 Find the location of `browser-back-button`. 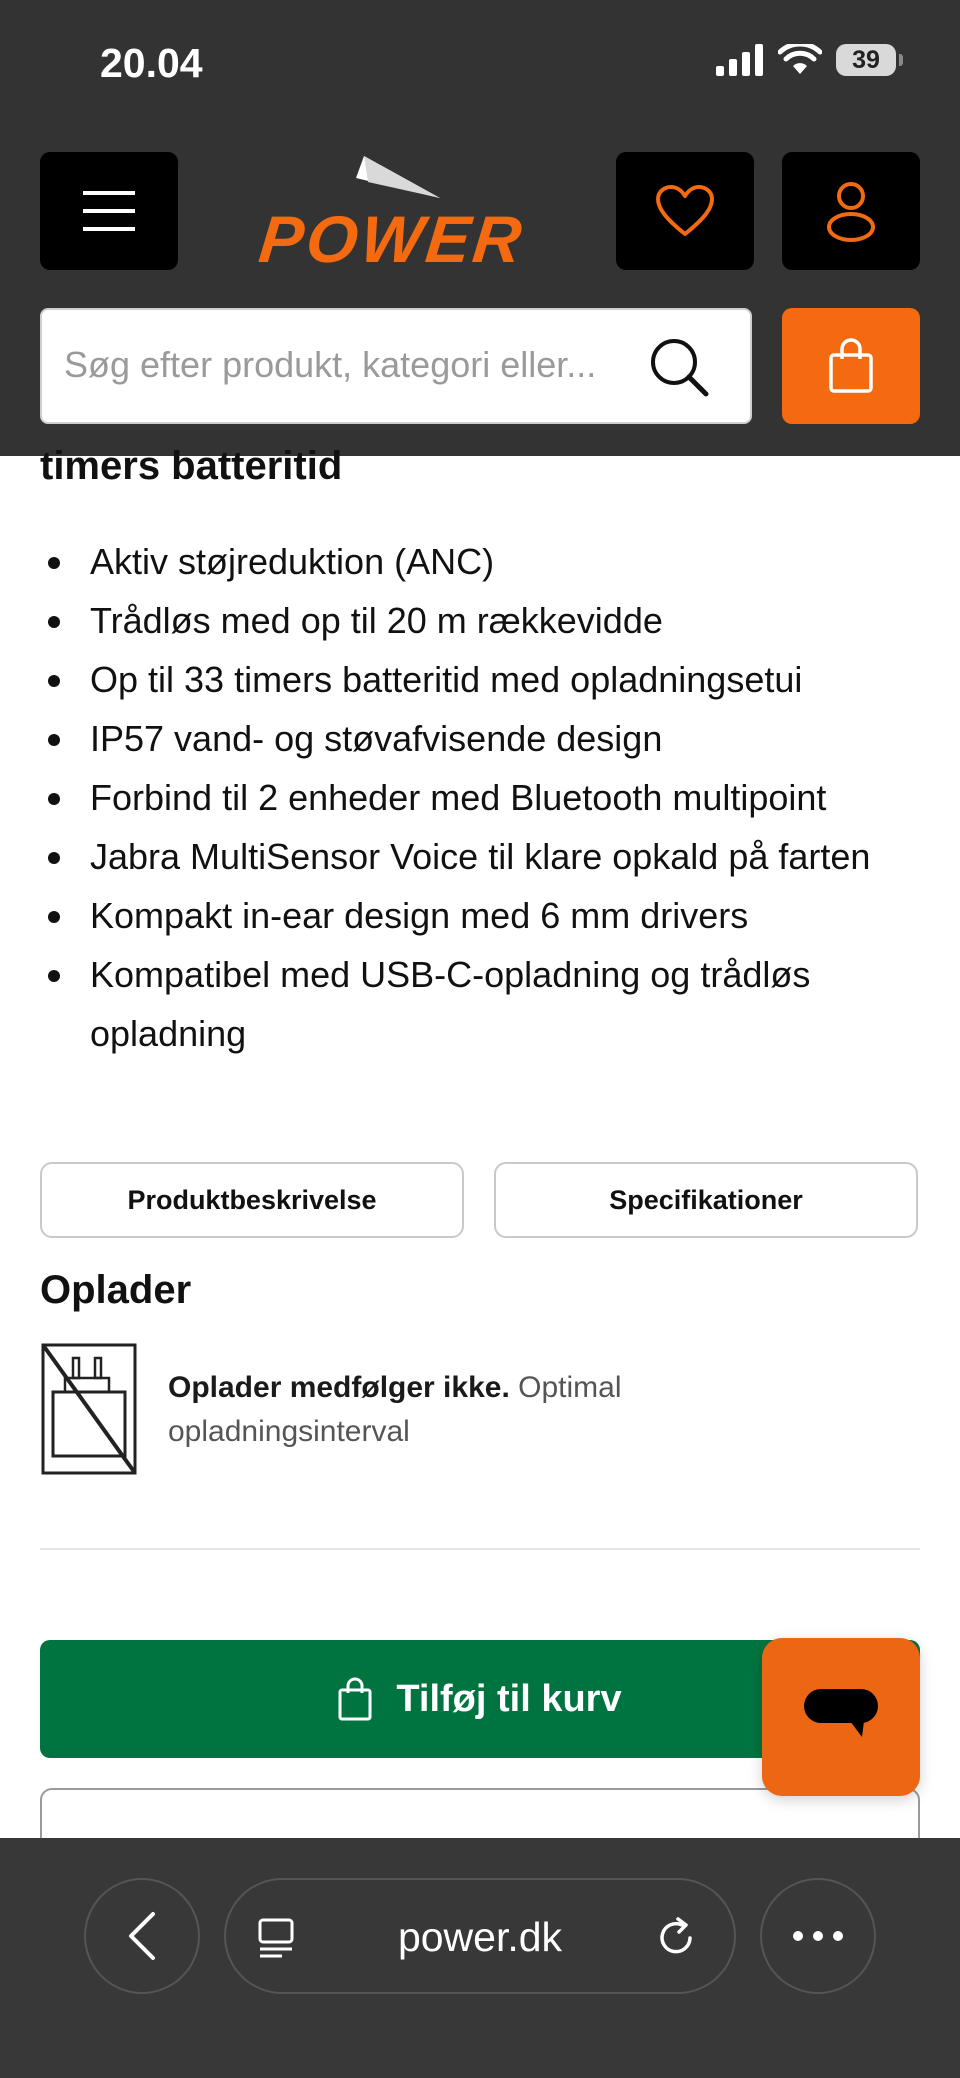

browser-back-button is located at coordinates (142, 1936).